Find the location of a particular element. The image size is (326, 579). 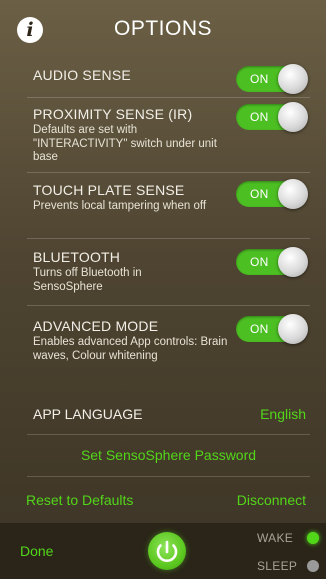

setting-title: ADVANCED MODE is located at coordinates (96, 326).